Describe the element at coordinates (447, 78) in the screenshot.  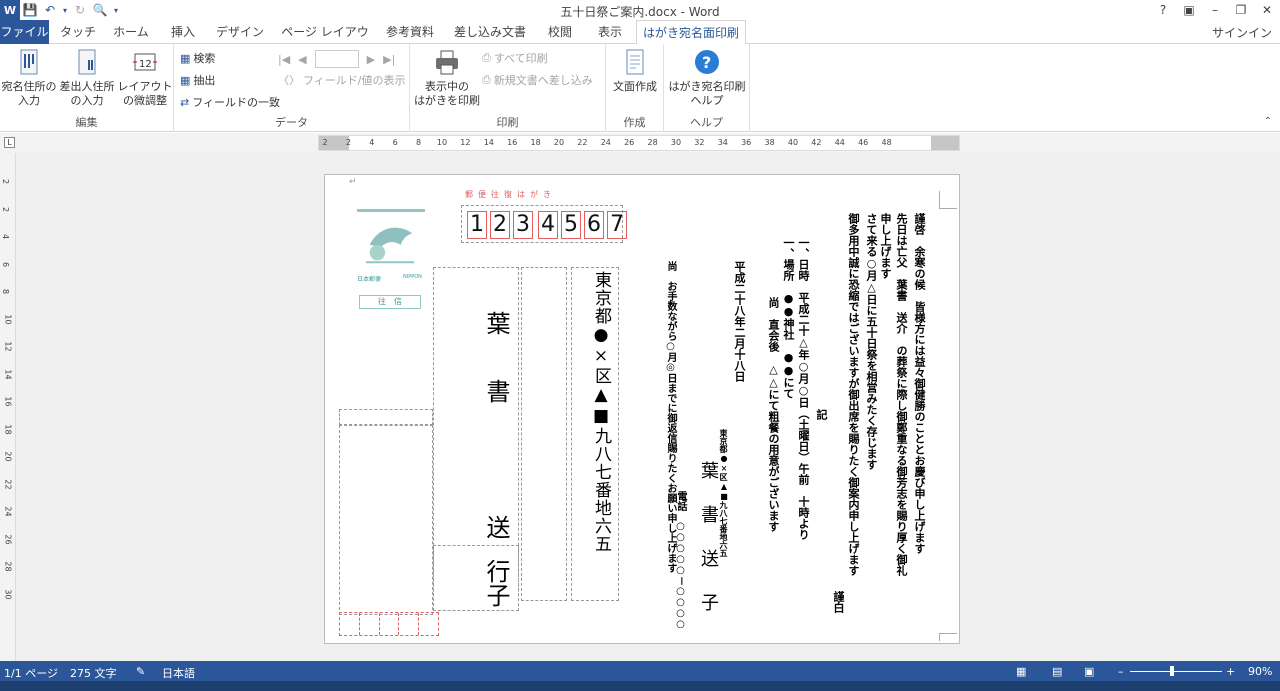
I see `print-shown-button: 表示中の はがきを印刷` at that location.